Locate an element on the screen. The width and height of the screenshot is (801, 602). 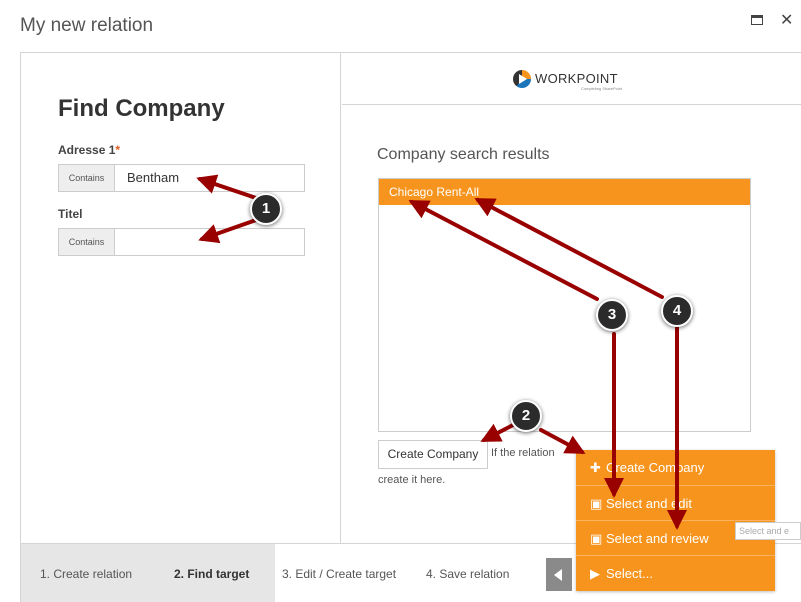
address-field-label: Adresse 1* is located at coordinates (89, 150).